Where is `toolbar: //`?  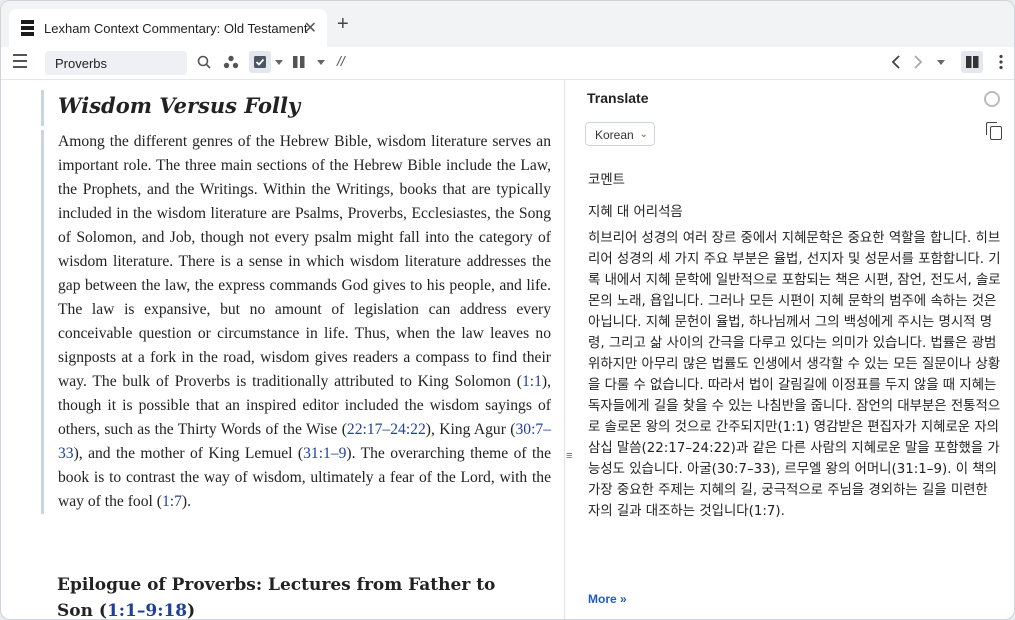
toolbar: // is located at coordinates (507, 63).